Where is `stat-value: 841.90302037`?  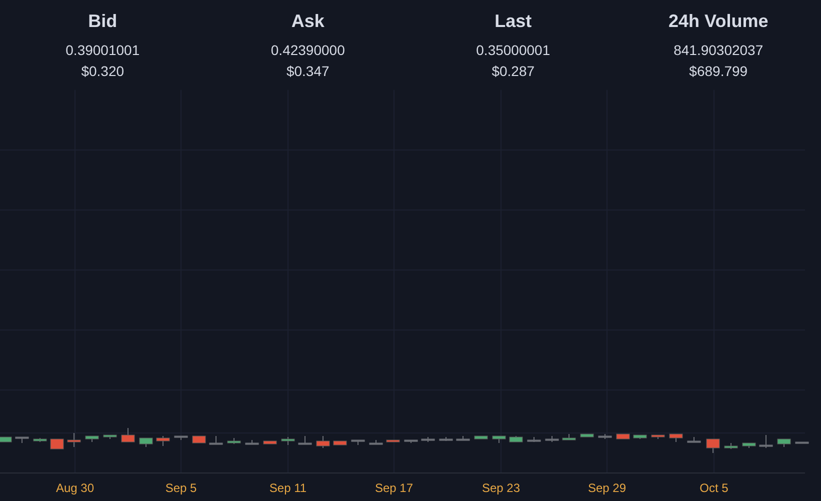
stat-value: 841.90302037 is located at coordinates (719, 50).